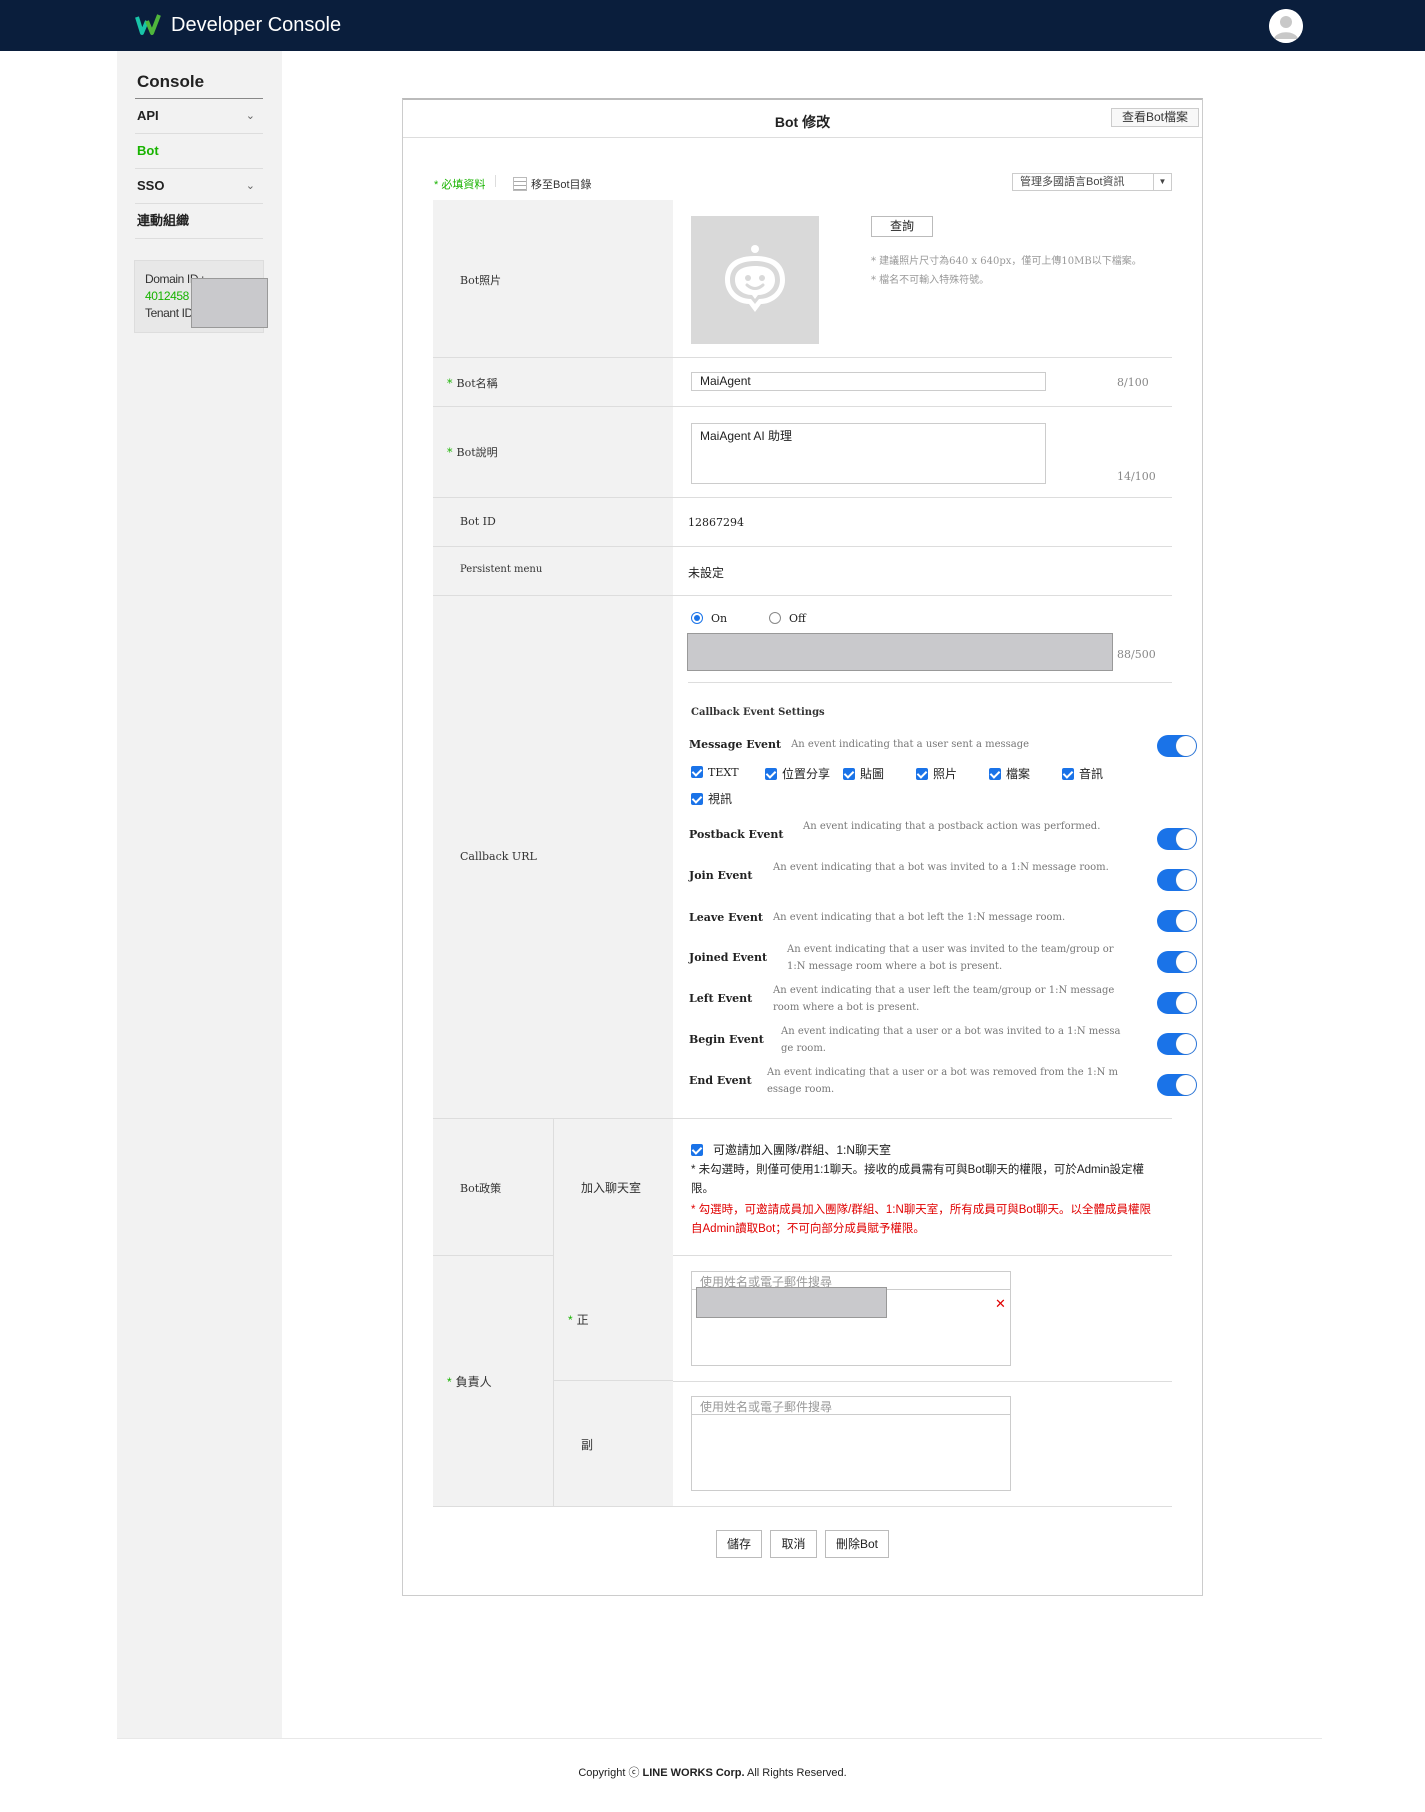 The width and height of the screenshot is (1425, 1812). Describe the element at coordinates (148, 150) in the screenshot. I see `sidebar-item-label: Bot` at that location.